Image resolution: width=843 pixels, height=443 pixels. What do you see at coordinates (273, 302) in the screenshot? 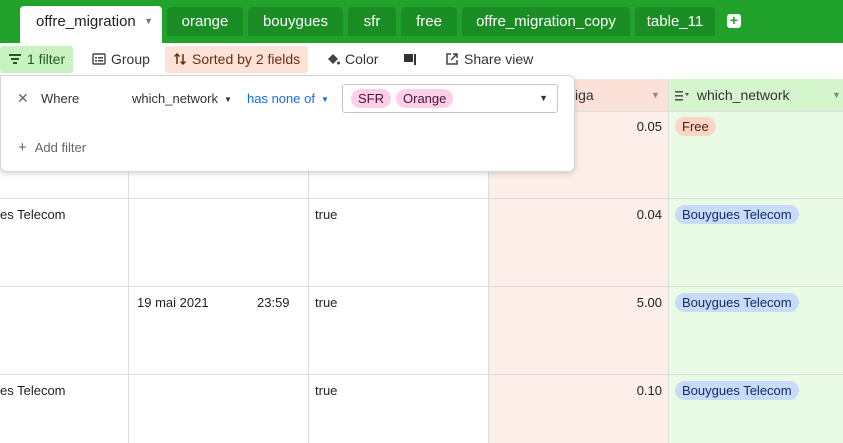
I see `time-cell: 23:59` at bounding box center [273, 302].